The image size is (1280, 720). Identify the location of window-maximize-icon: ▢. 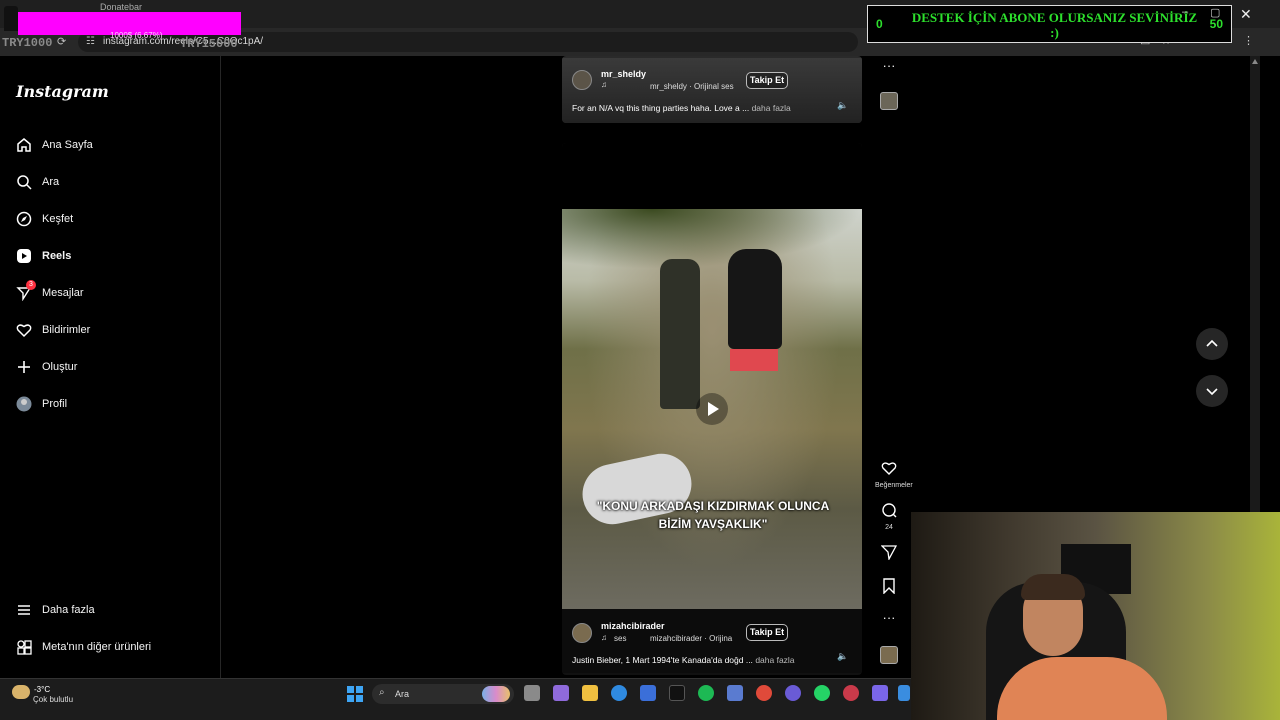
(1215, 12).